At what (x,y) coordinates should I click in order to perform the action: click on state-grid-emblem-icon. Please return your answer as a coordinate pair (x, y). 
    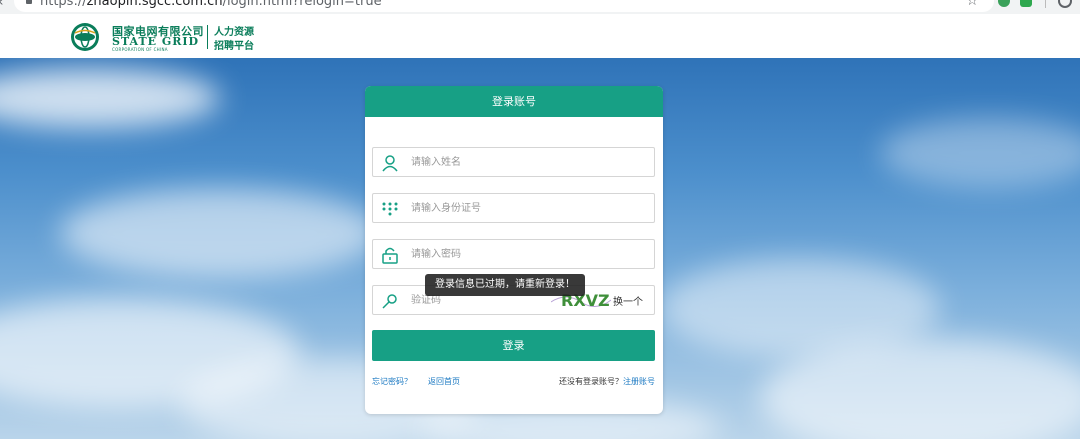
    Looking at the image, I should click on (85, 37).